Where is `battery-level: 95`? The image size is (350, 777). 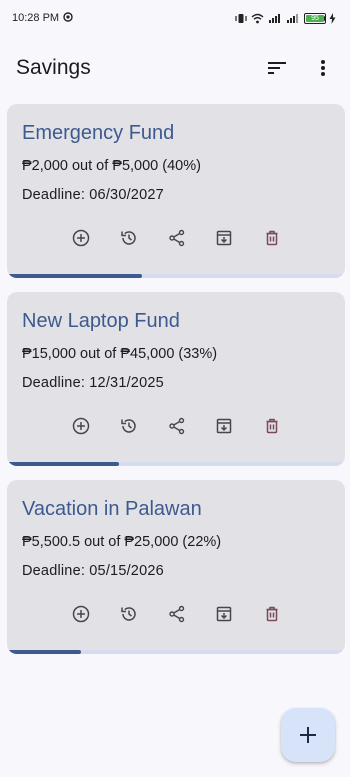 battery-level: 95 is located at coordinates (315, 18).